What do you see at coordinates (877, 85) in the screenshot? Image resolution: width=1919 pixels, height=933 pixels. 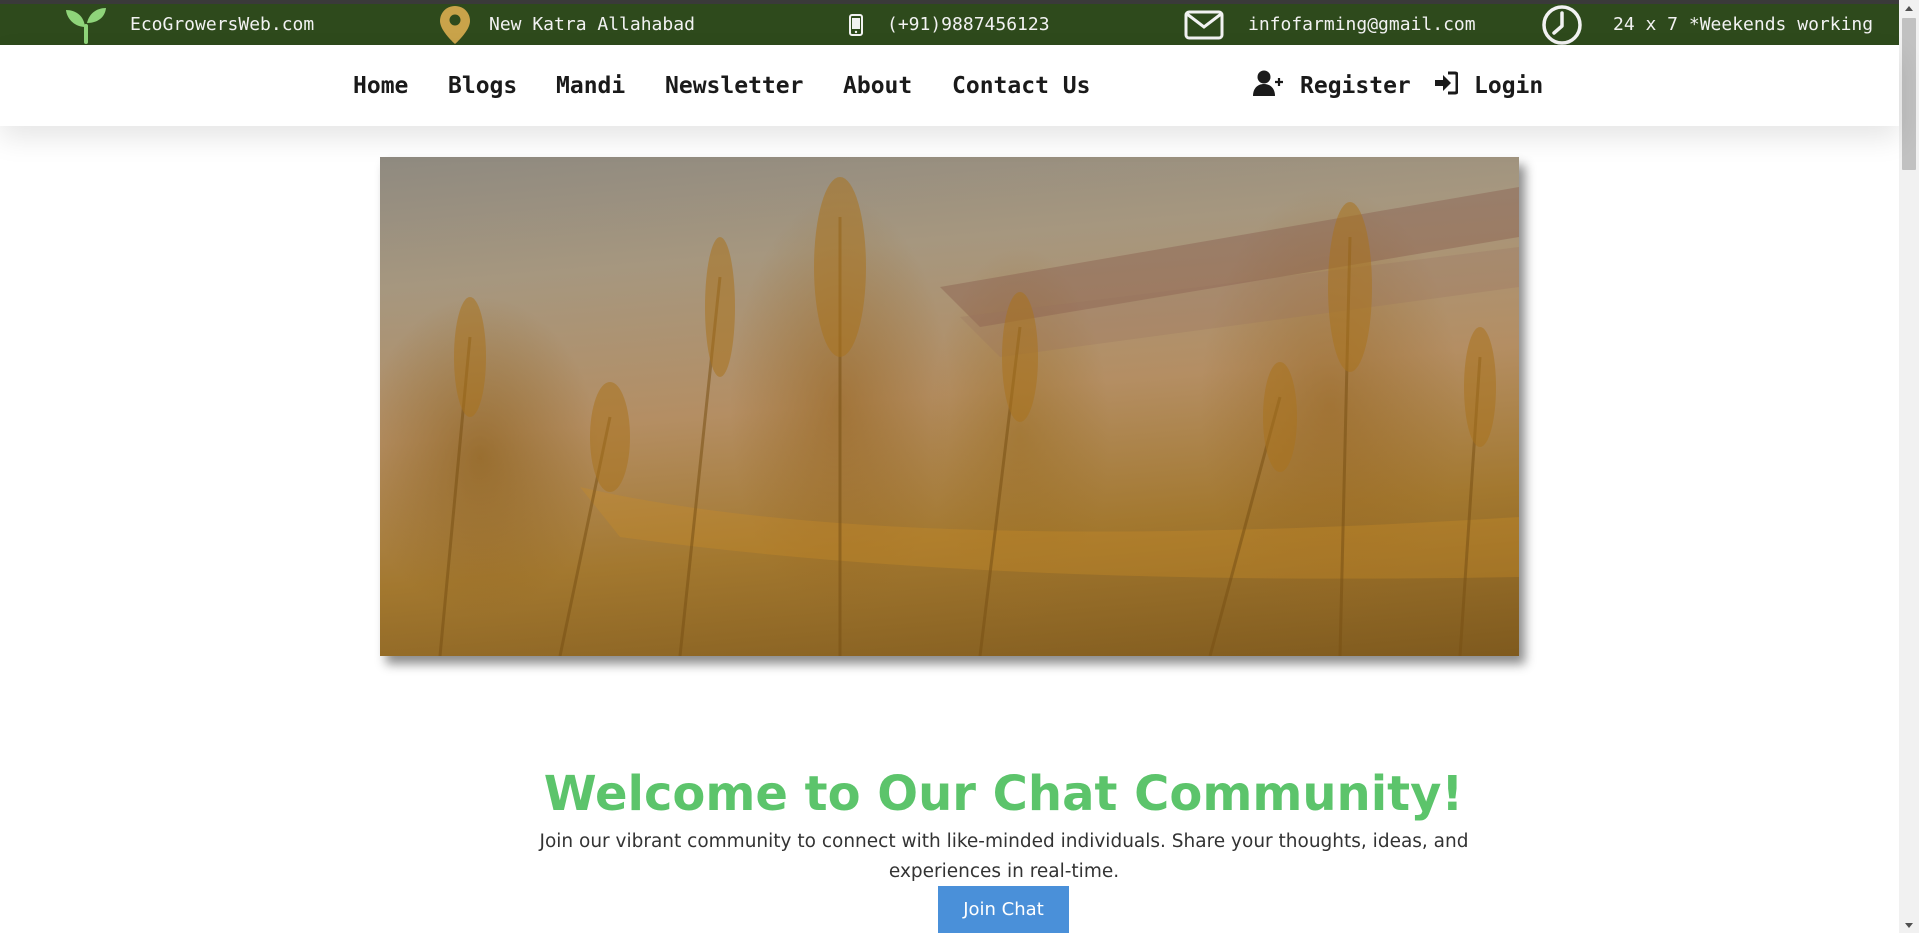 I see `nav-link-about: About` at bounding box center [877, 85].